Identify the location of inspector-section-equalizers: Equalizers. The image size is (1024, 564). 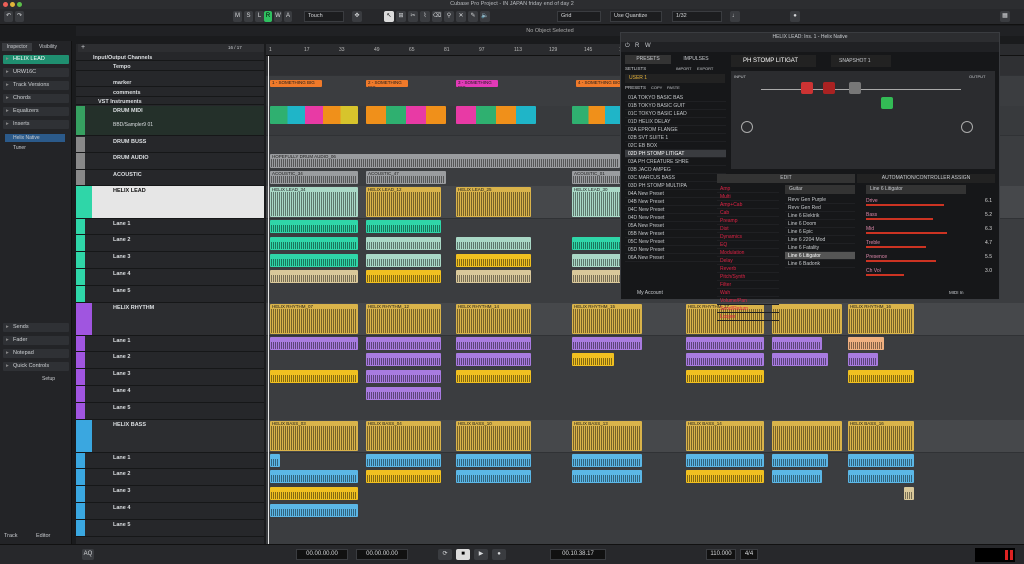
(36, 111).